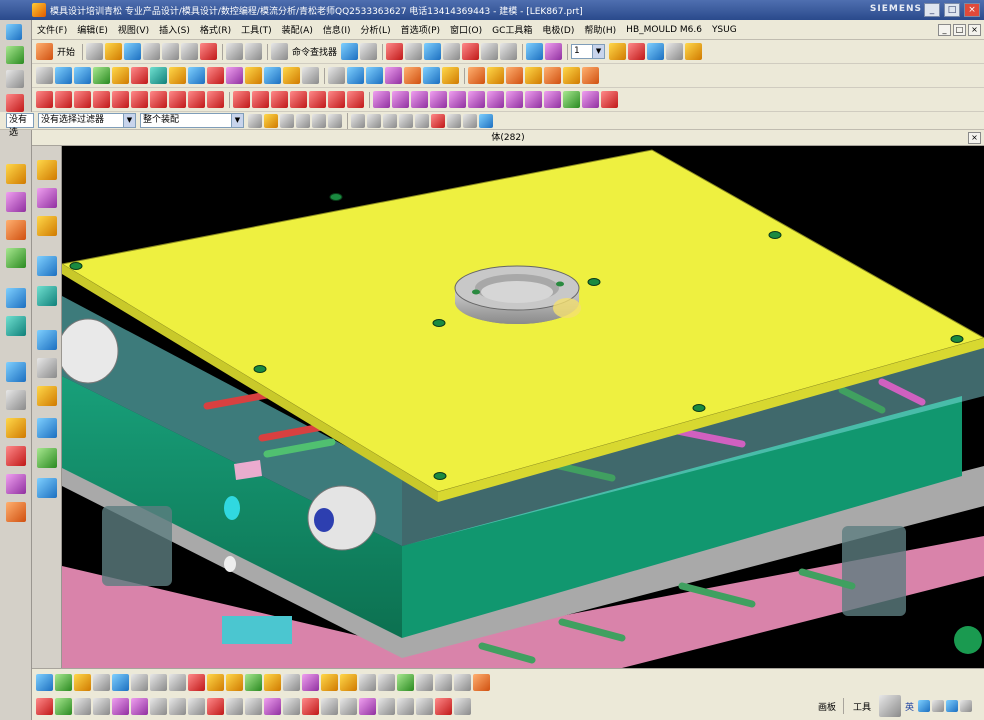  What do you see at coordinates (656, 51) in the screenshot?
I see `show-hide-icon` at bounding box center [656, 51].